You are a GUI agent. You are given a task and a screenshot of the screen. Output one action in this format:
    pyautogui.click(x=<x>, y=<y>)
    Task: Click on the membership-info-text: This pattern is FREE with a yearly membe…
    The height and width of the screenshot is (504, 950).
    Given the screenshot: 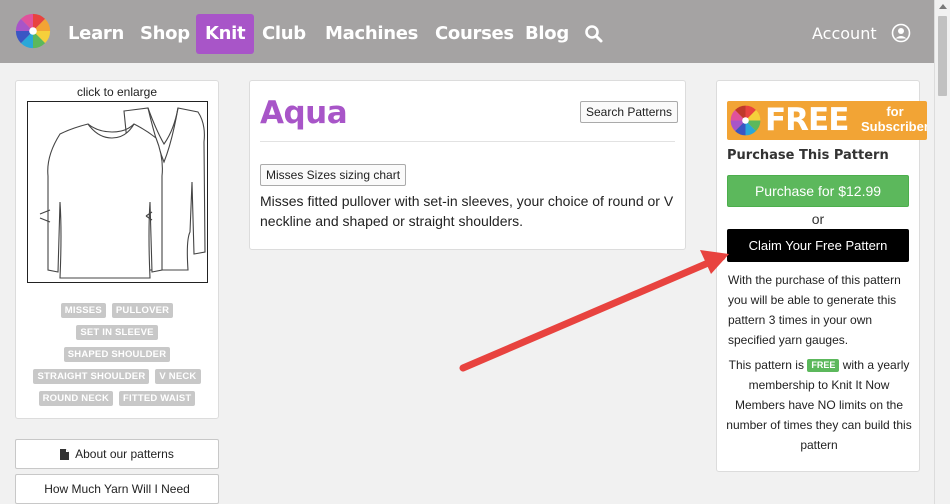 What is the action you would take?
    pyautogui.click(x=819, y=405)
    